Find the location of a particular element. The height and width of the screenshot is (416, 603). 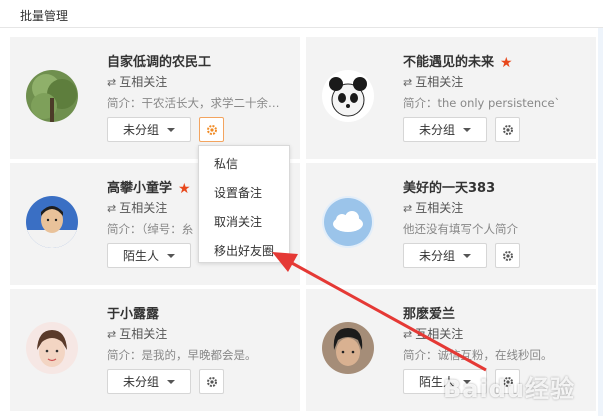

baidu-watermark: Baidu经验 is located at coordinates (509, 389).